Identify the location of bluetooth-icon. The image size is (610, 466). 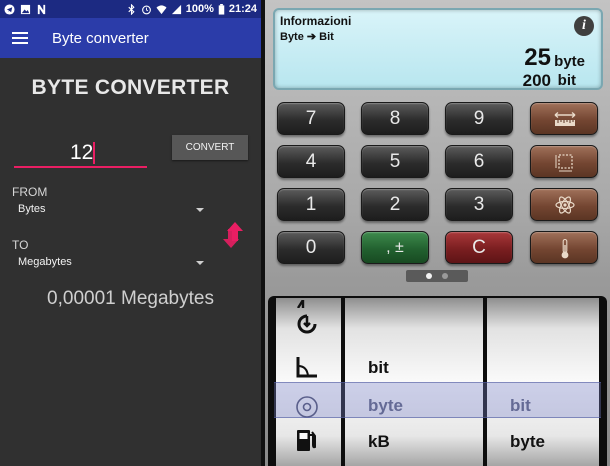
(131, 9).